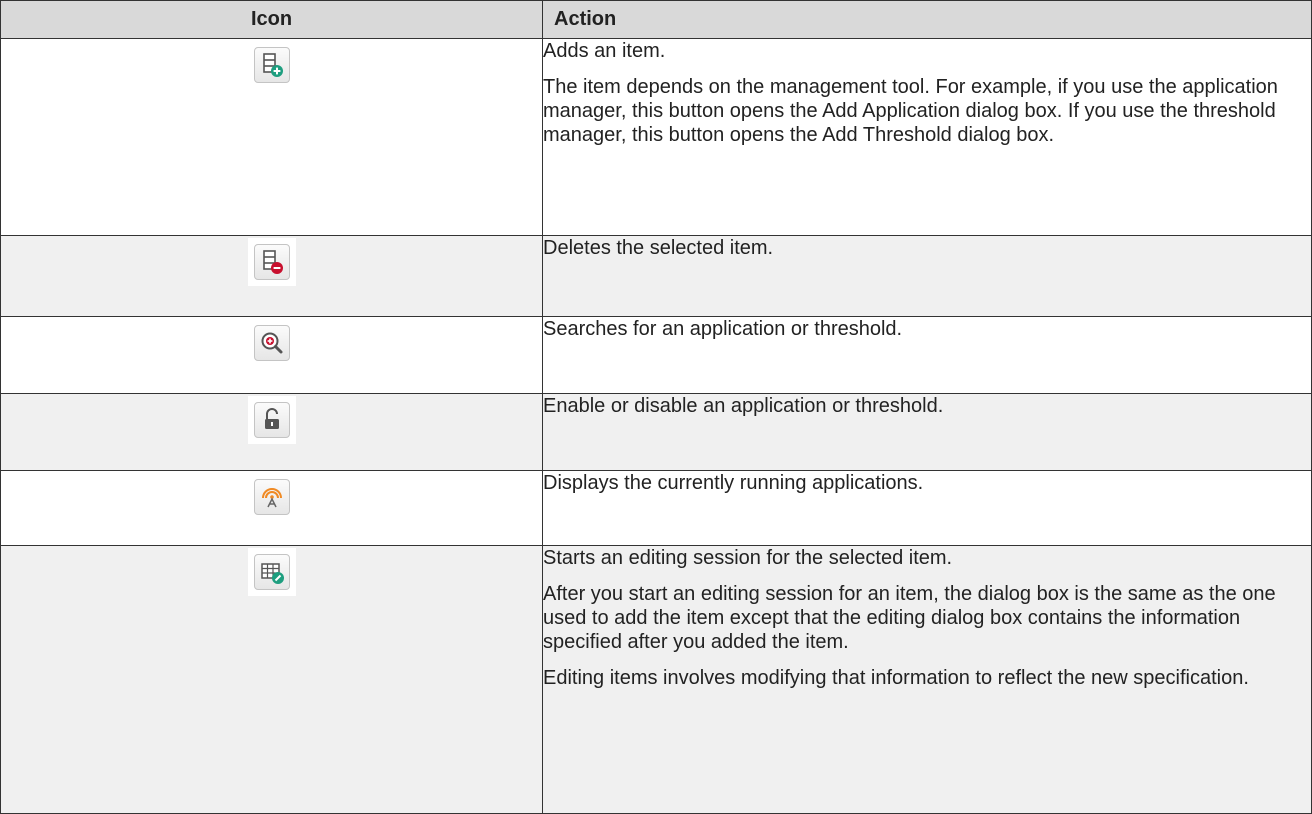 The image size is (1312, 814). What do you see at coordinates (927, 276) in the screenshot?
I see `action-cell: Deletes the selected item.` at bounding box center [927, 276].